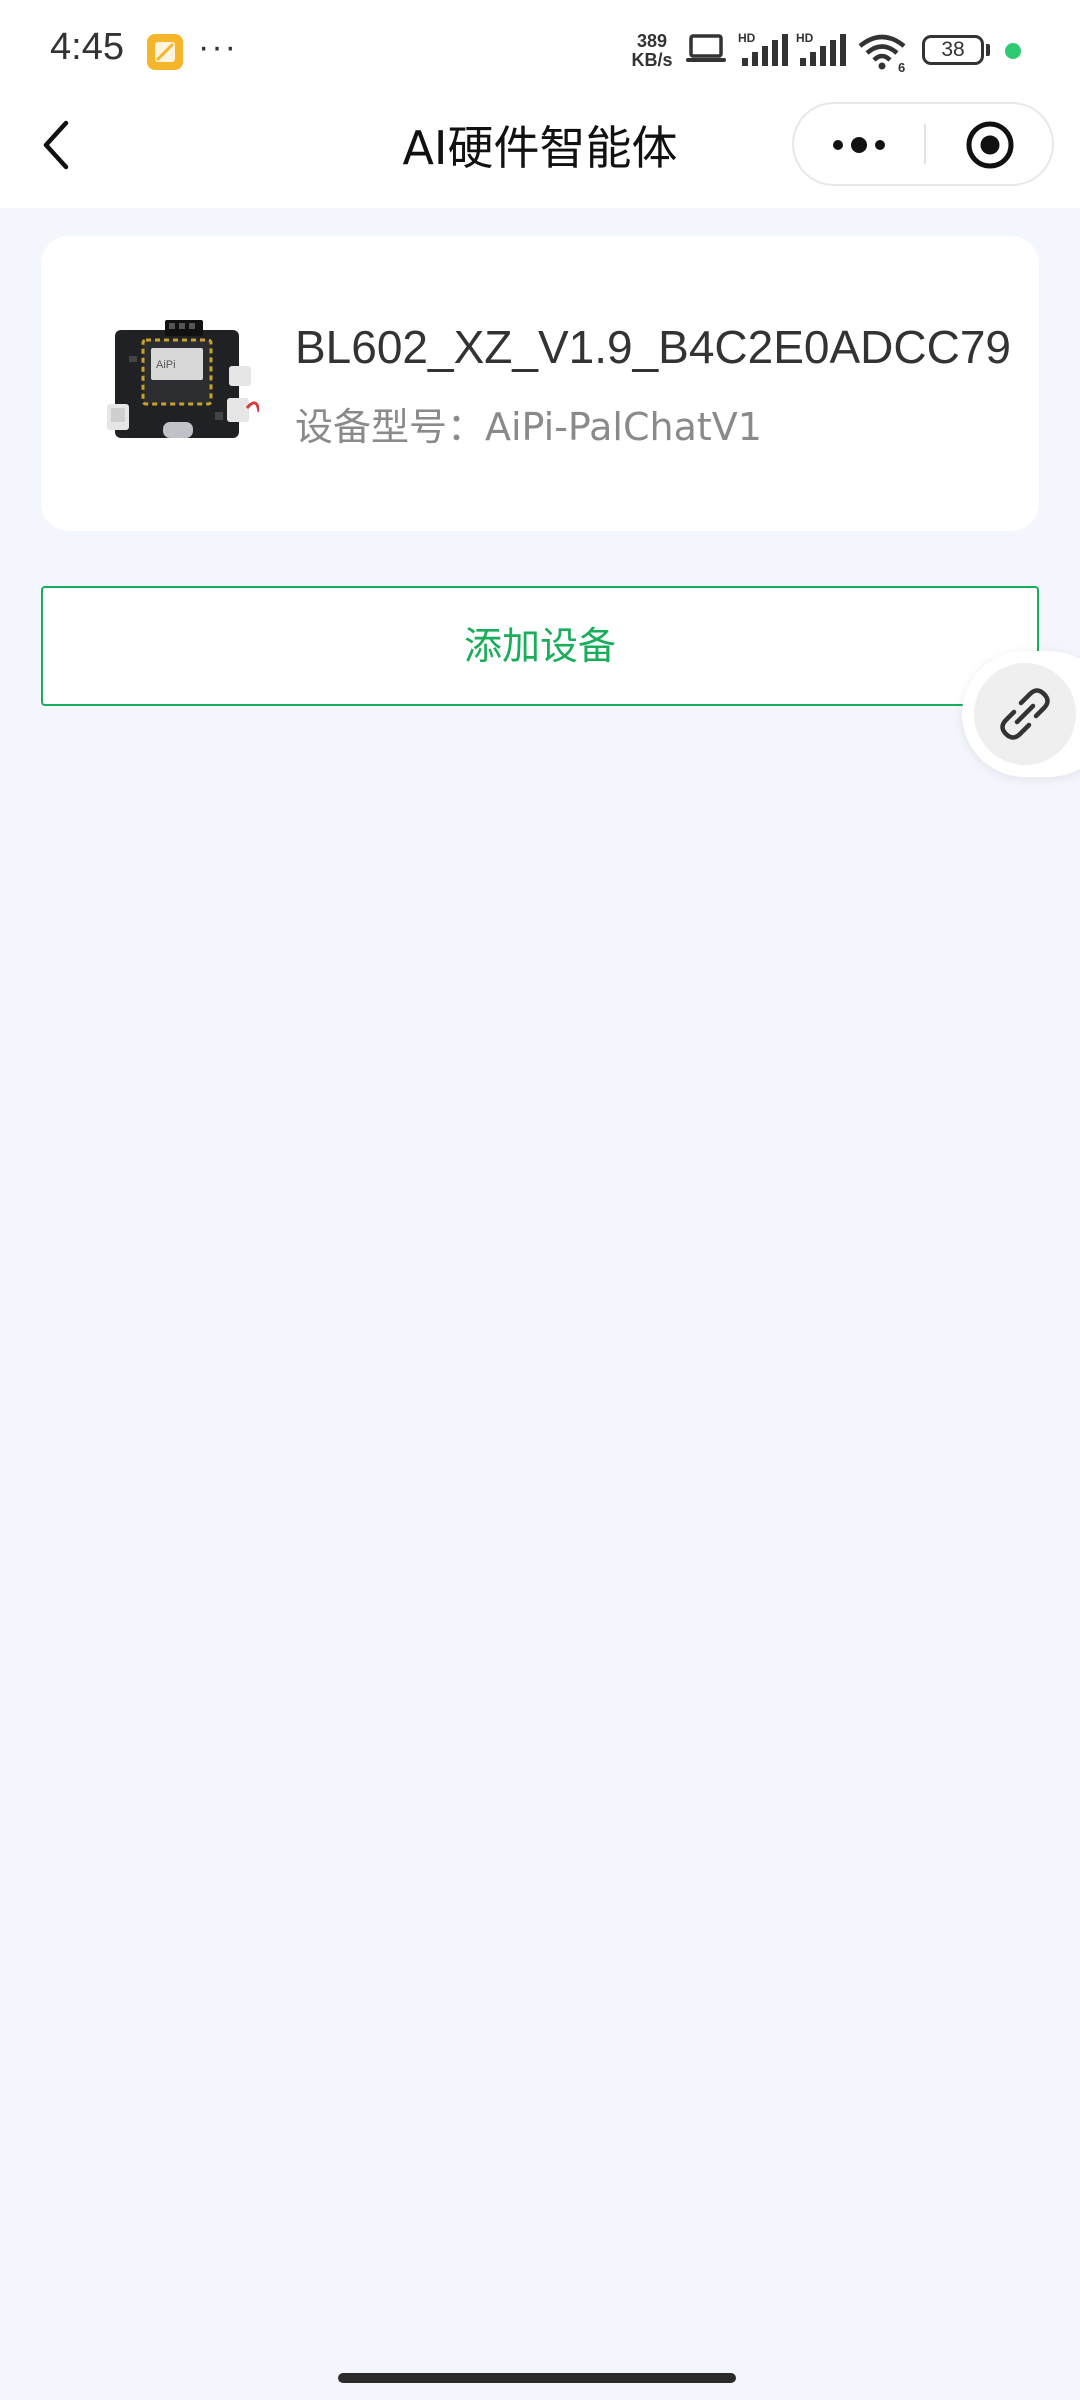 This screenshot has width=1080, height=2400. Describe the element at coordinates (166, 365) in the screenshot. I see `svg-text: AiPi` at that location.